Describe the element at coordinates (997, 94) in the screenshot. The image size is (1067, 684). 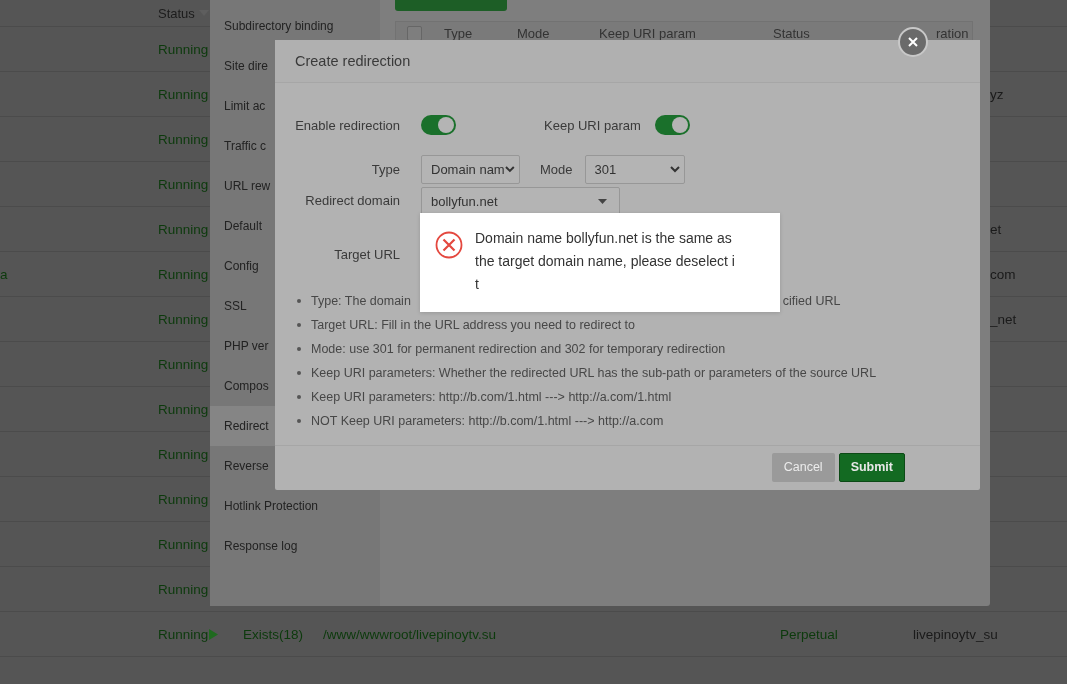
I see `table-cell: yz` at that location.